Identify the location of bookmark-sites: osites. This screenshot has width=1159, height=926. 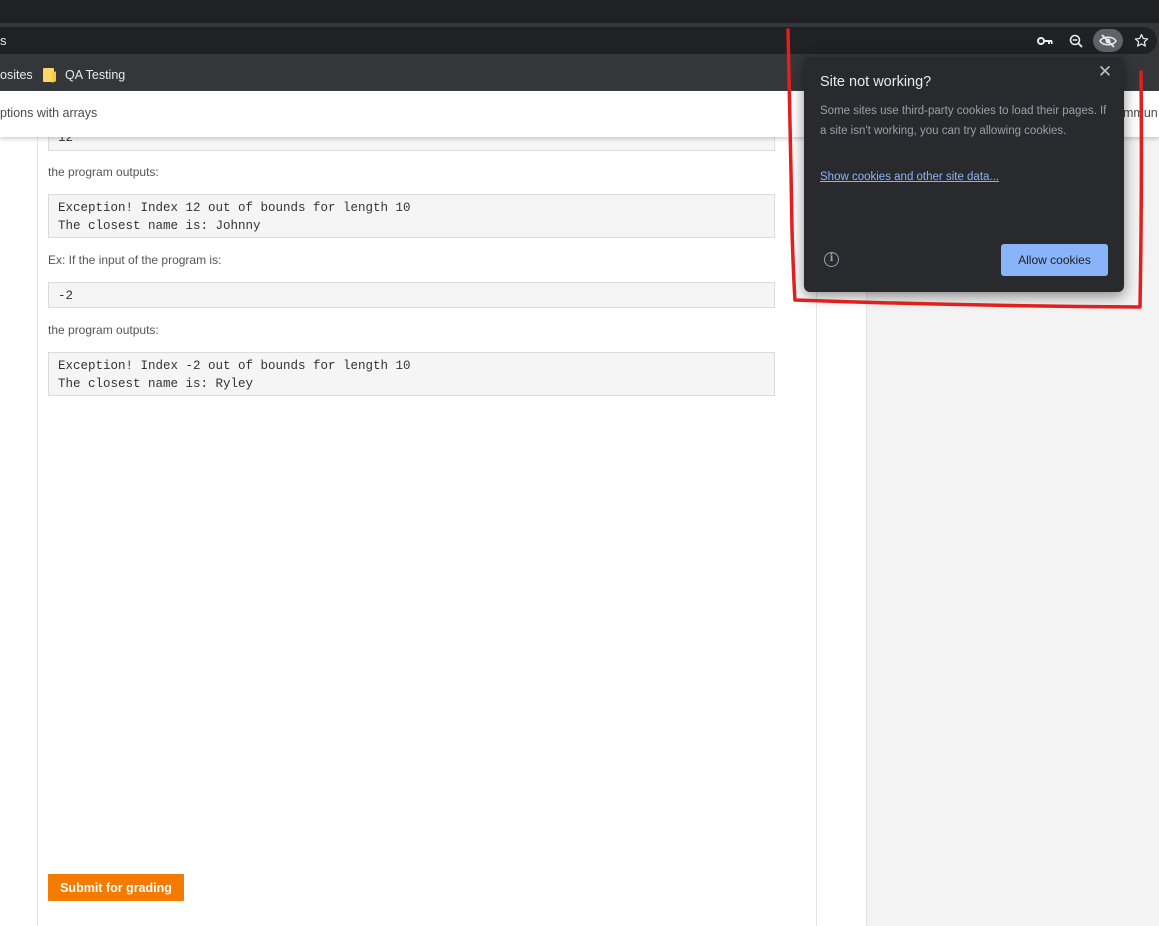
(16, 74).